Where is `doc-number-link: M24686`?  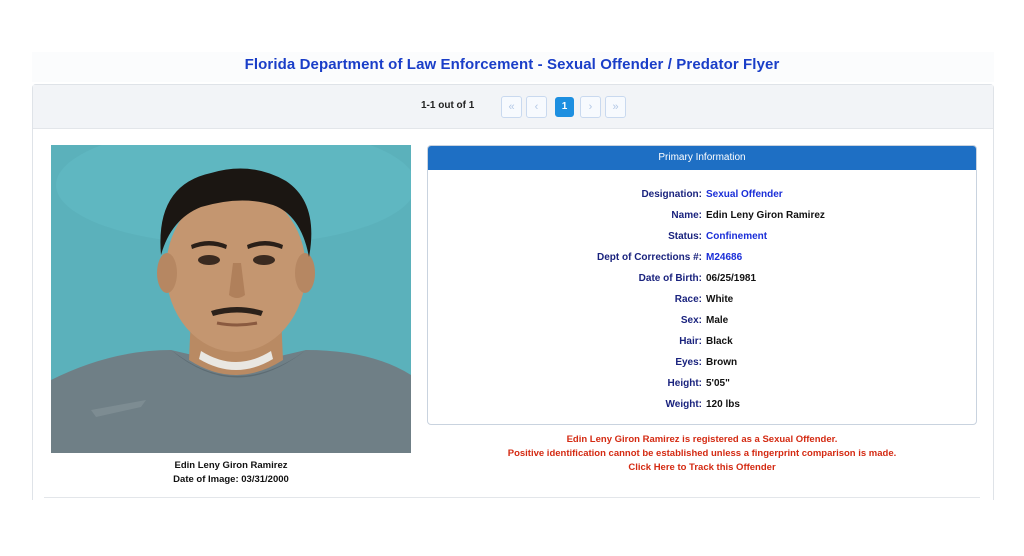
doc-number-link: M24686 is located at coordinates (722, 257).